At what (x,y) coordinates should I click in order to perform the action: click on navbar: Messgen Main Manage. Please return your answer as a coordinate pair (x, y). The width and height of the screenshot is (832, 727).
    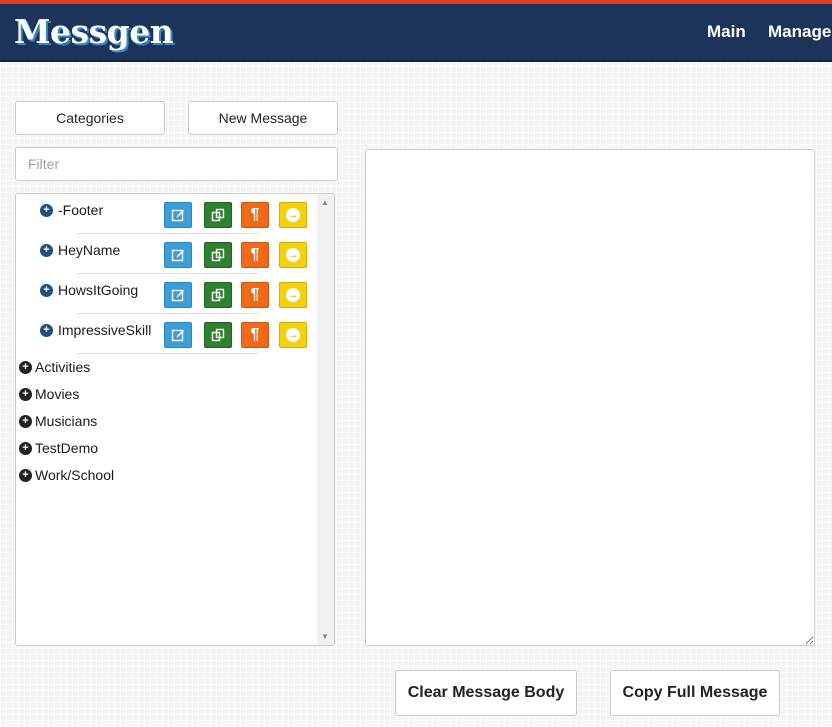
    Looking at the image, I should click on (416, 33).